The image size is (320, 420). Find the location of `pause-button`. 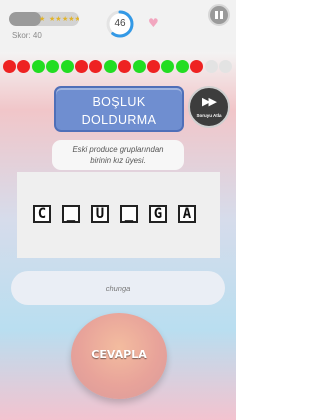

pause-button is located at coordinates (219, 15).